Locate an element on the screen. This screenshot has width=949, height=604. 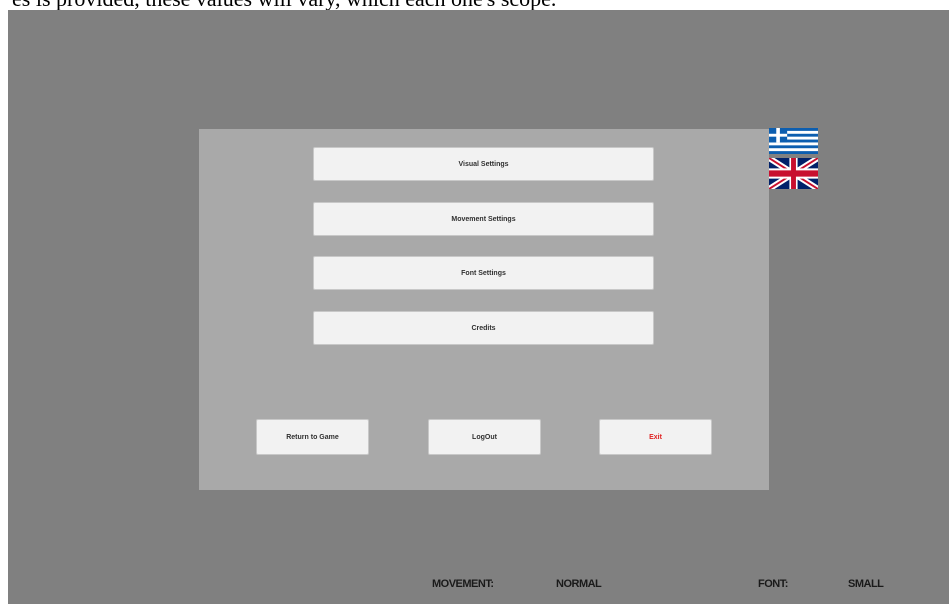
logout-button: LogOut is located at coordinates (484, 437).